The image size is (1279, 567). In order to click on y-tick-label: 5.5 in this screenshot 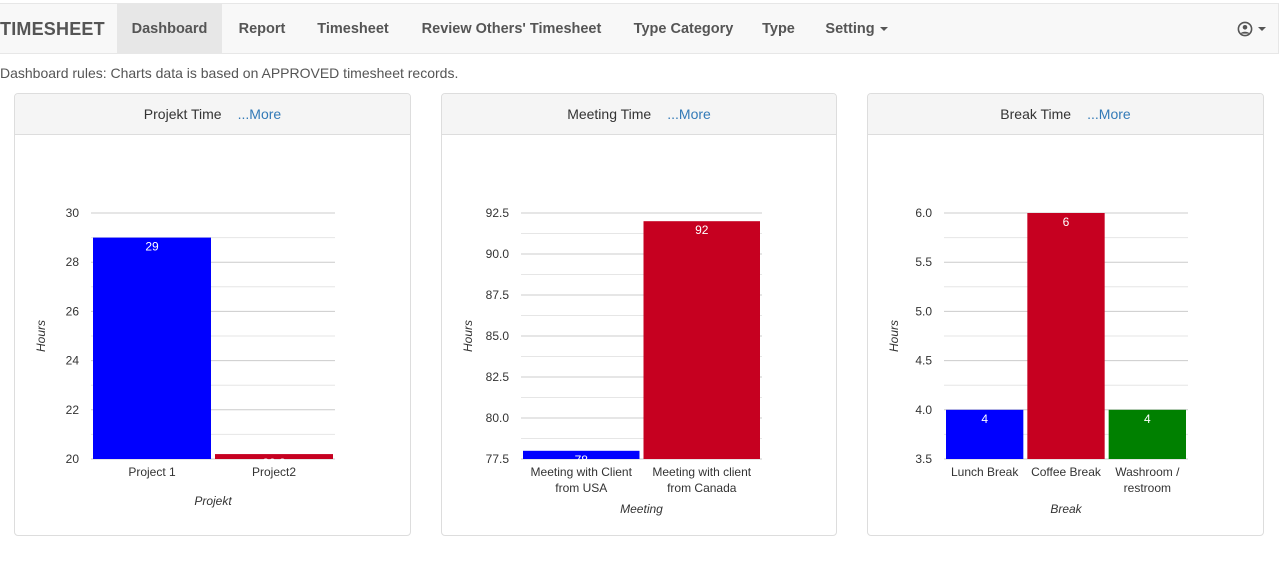, I will do `click(923, 262)`.